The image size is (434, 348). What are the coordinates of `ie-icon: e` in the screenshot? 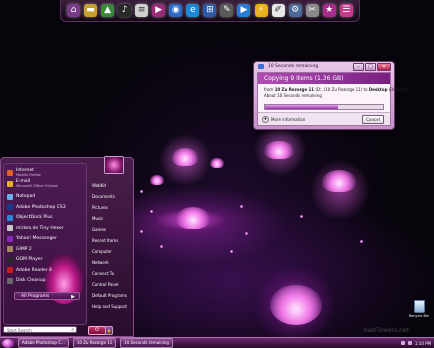 It's located at (193, 10).